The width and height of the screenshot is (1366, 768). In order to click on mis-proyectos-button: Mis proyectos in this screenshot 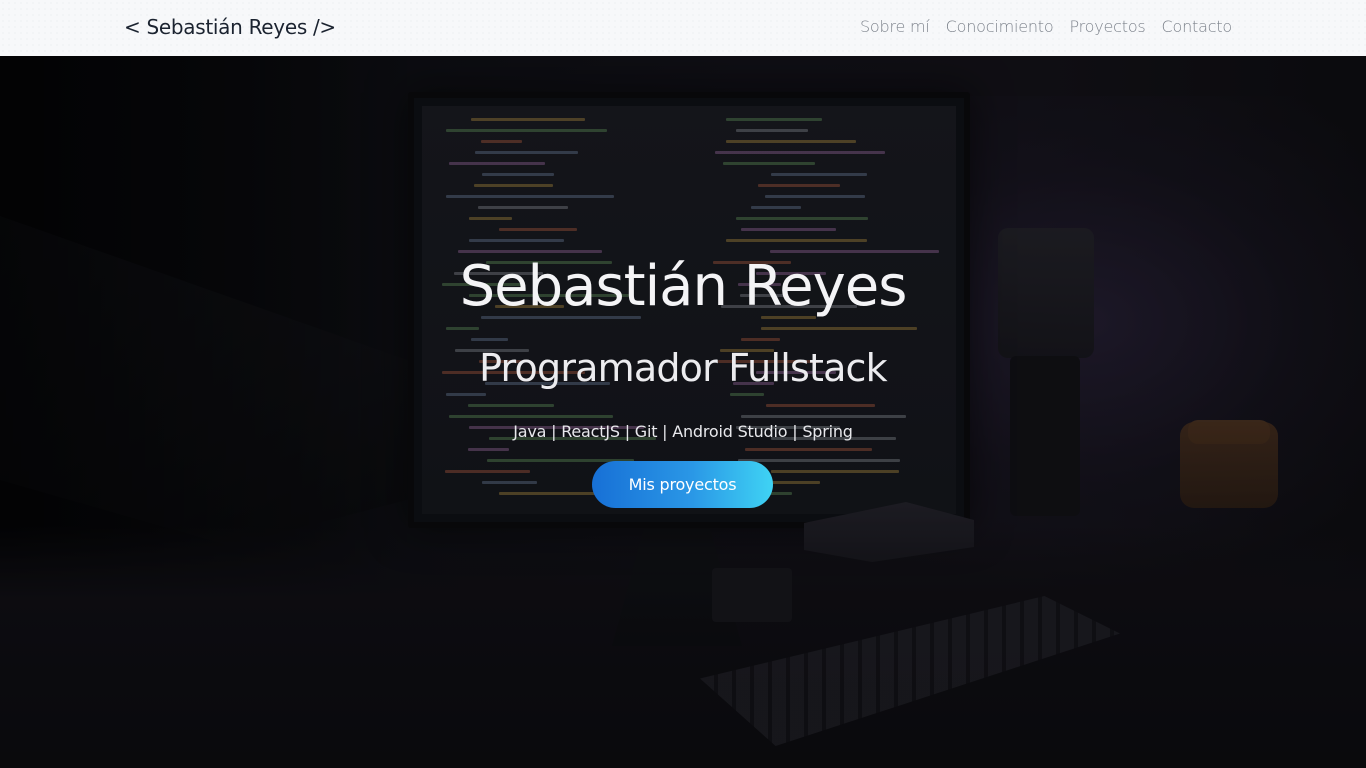, I will do `click(682, 484)`.